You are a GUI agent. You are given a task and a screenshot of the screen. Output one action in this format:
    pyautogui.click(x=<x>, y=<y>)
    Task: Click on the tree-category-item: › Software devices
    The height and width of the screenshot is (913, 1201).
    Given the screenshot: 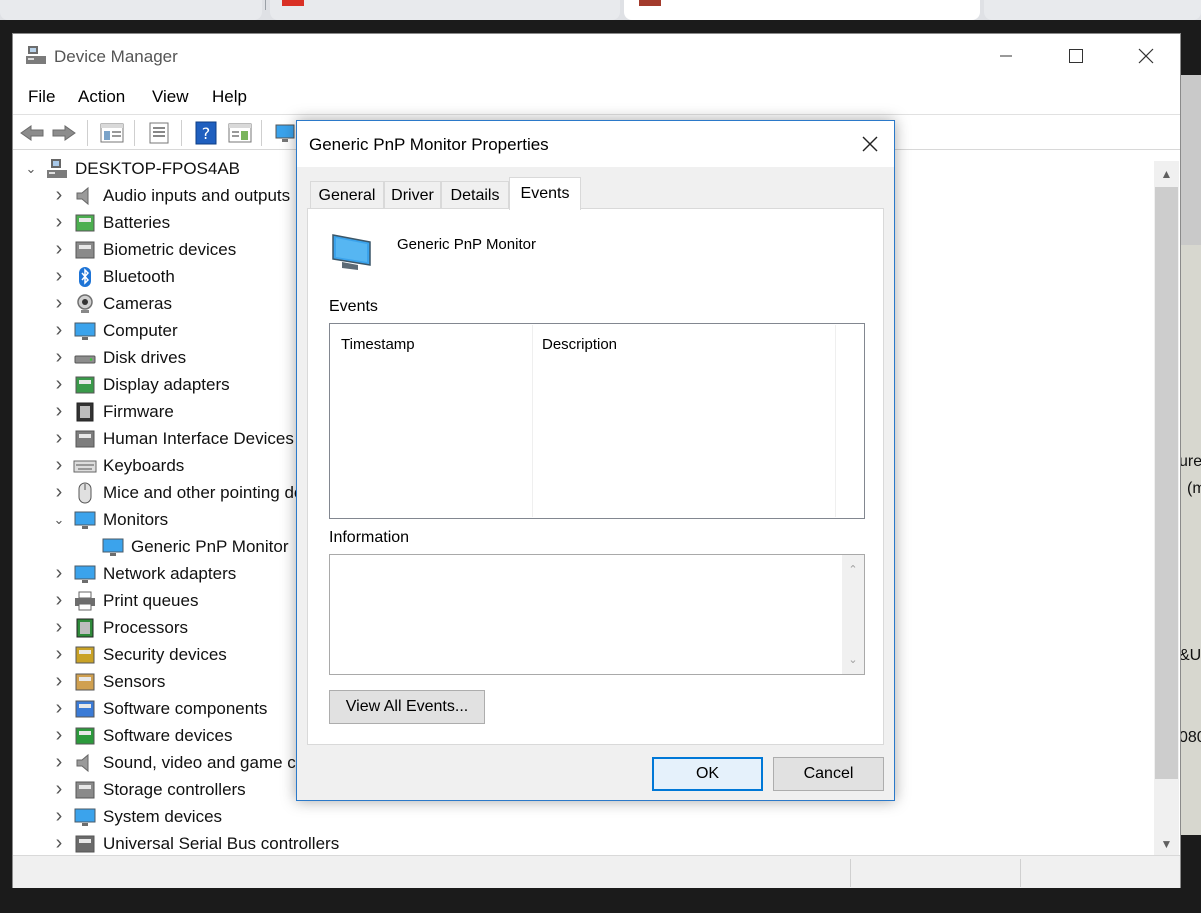 What is the action you would take?
    pyautogui.click(x=141, y=735)
    